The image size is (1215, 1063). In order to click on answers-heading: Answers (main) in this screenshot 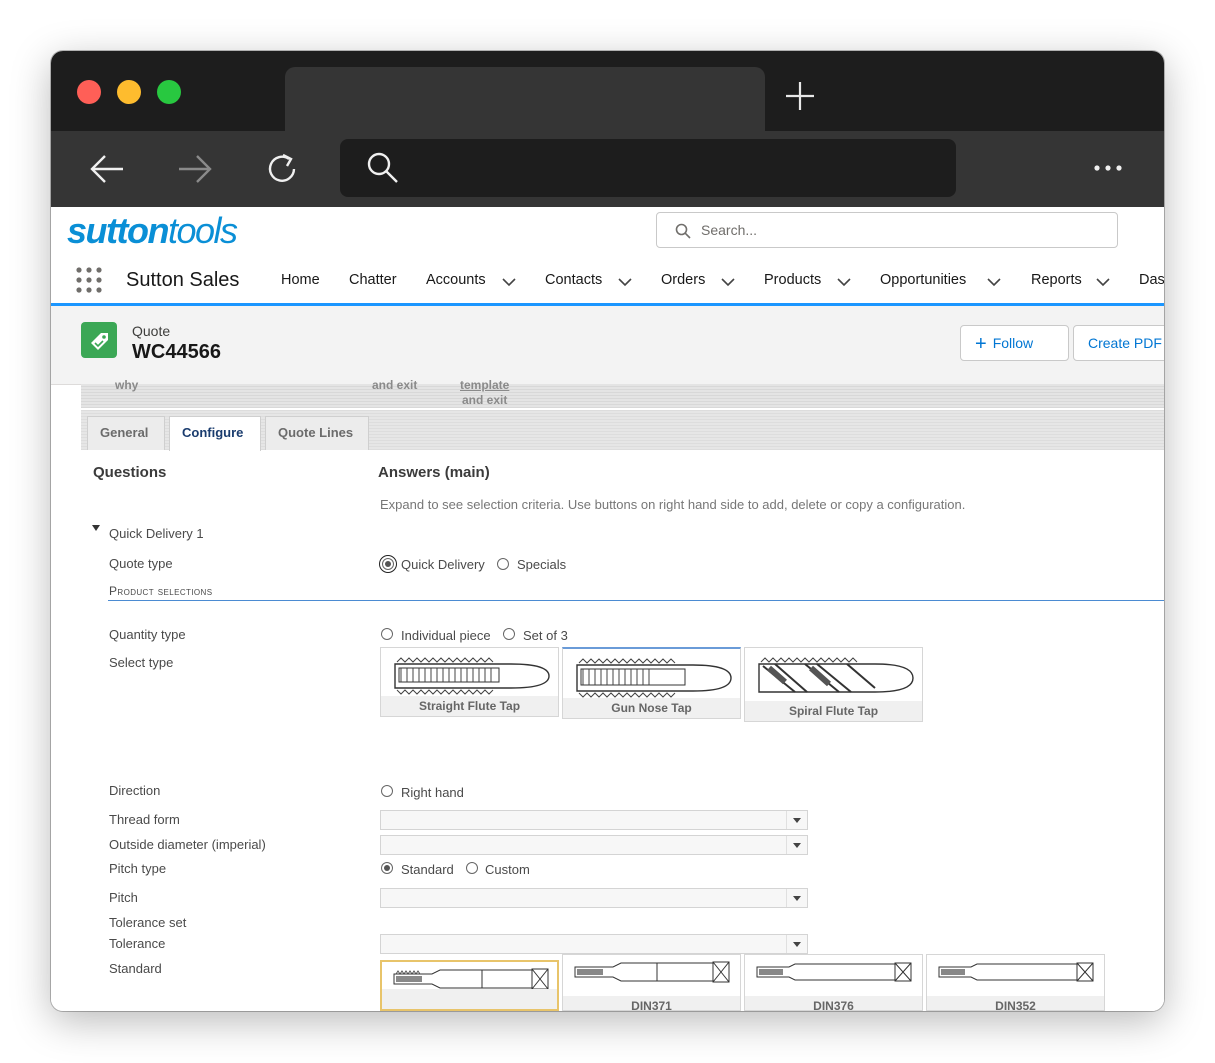, I will do `click(434, 472)`.